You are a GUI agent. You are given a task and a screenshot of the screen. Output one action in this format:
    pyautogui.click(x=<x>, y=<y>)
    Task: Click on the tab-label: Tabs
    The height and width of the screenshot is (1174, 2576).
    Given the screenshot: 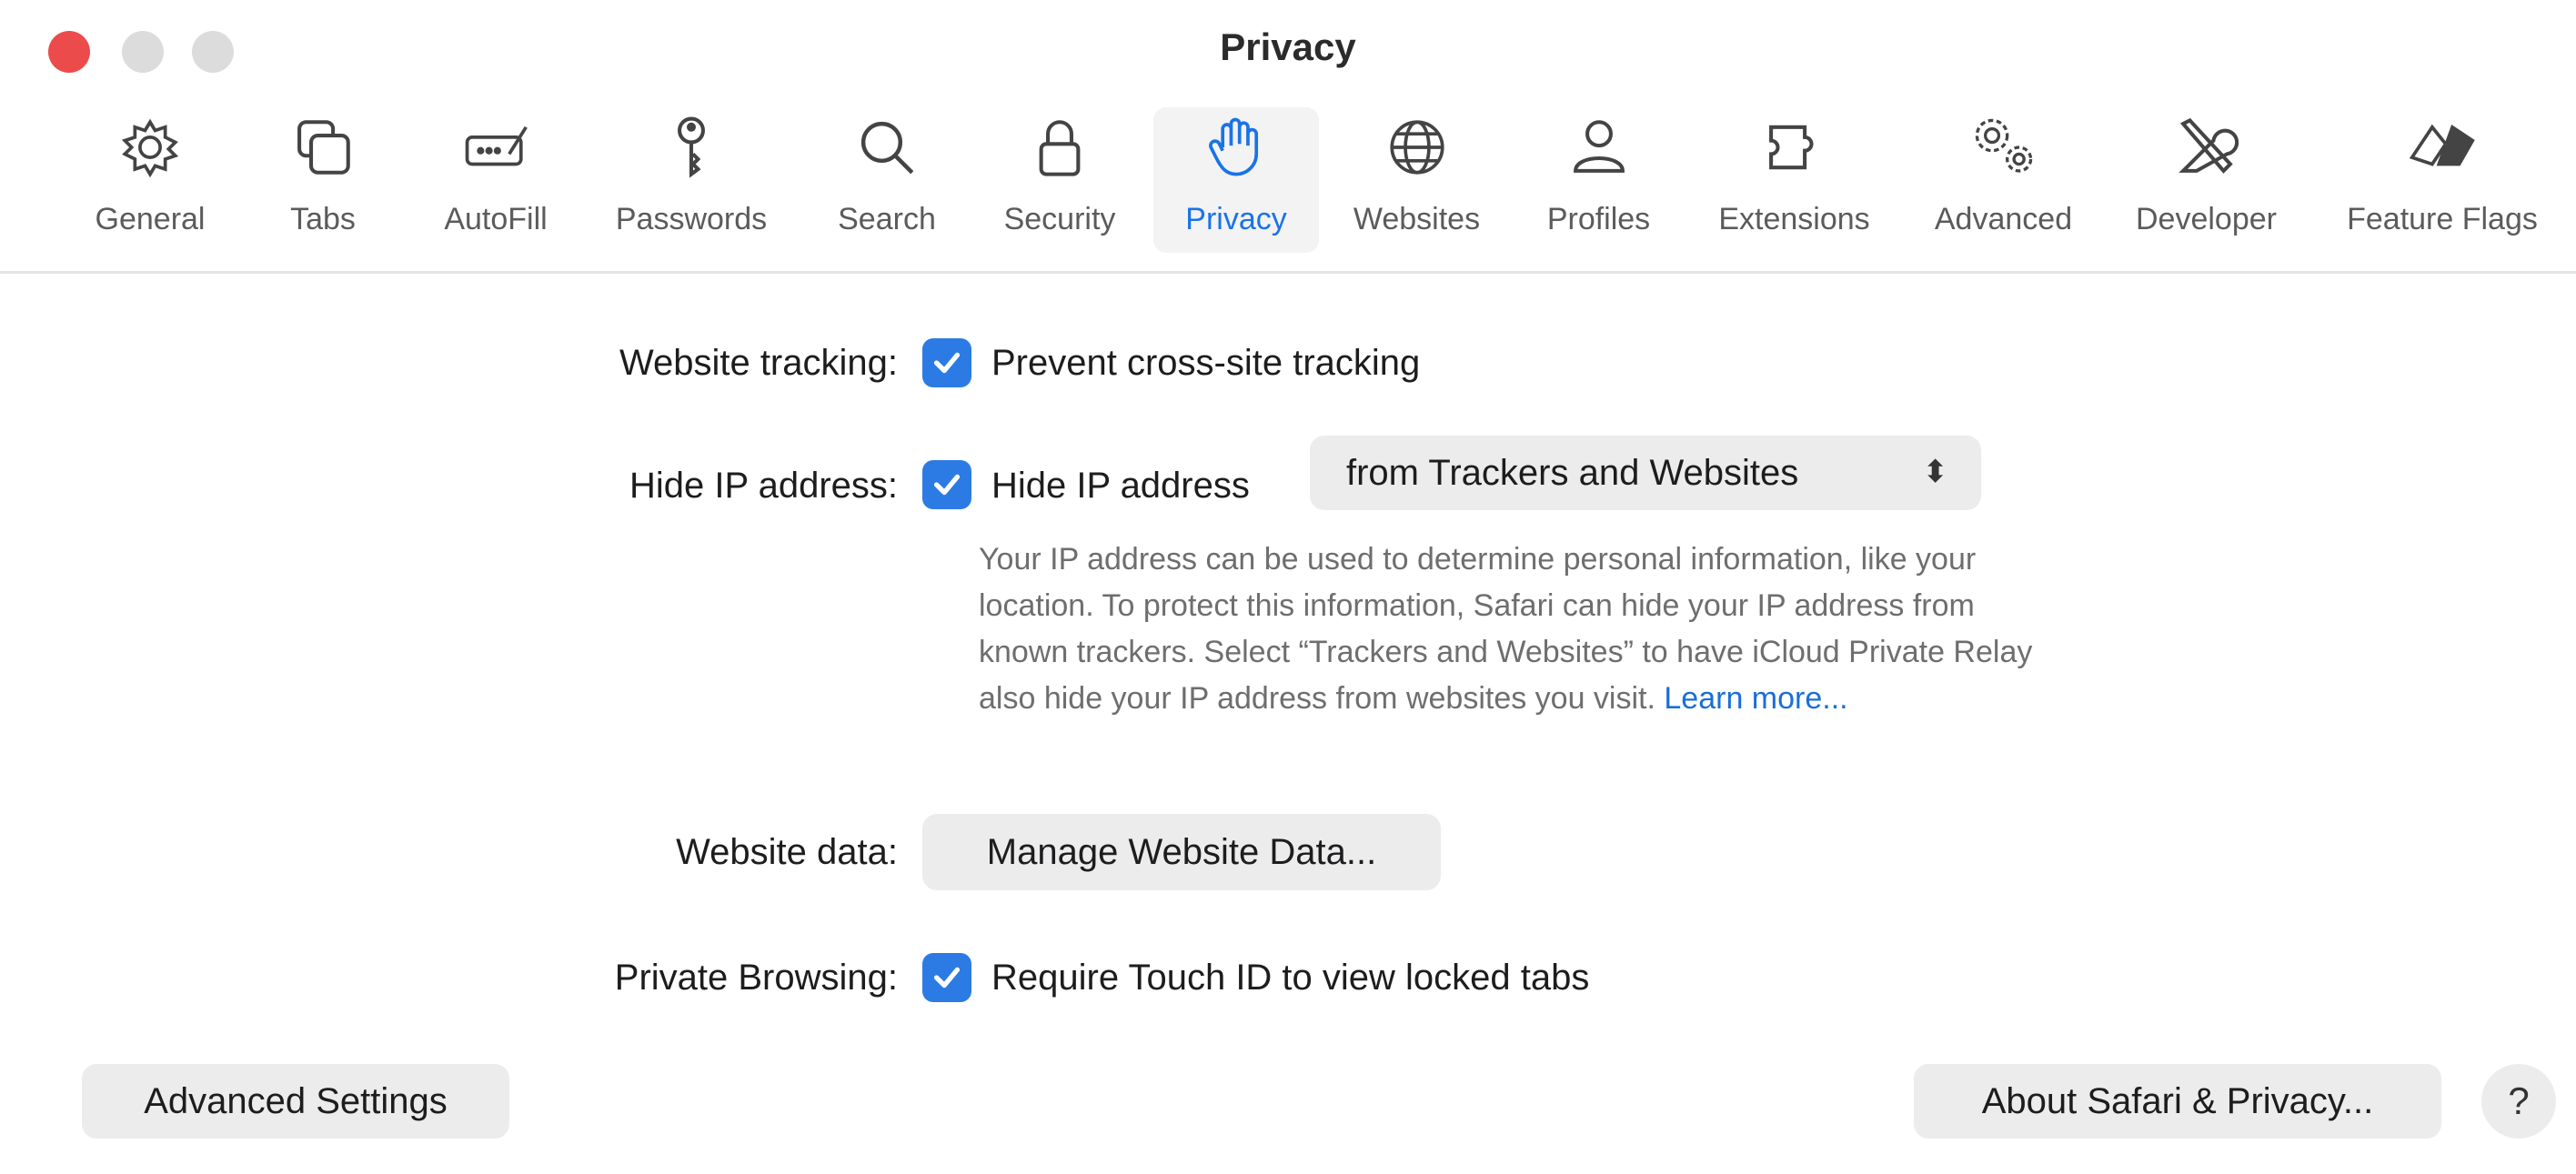 What is the action you would take?
    pyautogui.click(x=323, y=219)
    